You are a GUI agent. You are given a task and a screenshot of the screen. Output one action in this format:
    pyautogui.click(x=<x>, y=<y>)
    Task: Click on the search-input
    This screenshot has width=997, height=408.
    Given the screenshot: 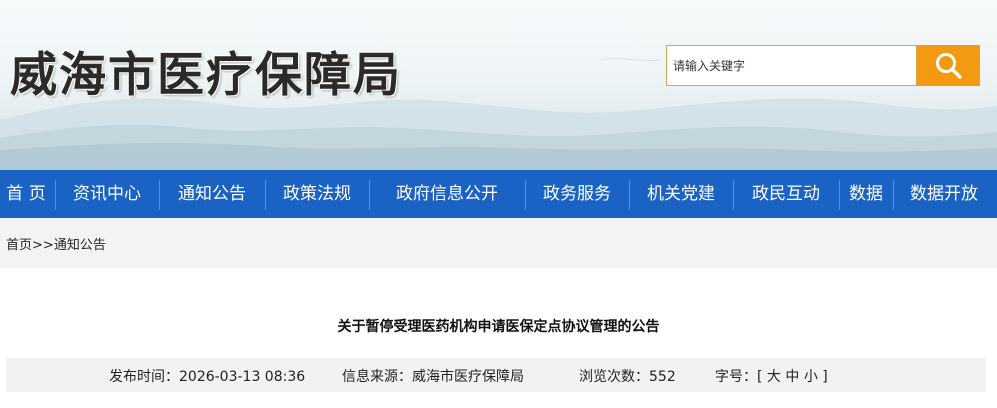 What is the action you would take?
    pyautogui.click(x=791, y=65)
    